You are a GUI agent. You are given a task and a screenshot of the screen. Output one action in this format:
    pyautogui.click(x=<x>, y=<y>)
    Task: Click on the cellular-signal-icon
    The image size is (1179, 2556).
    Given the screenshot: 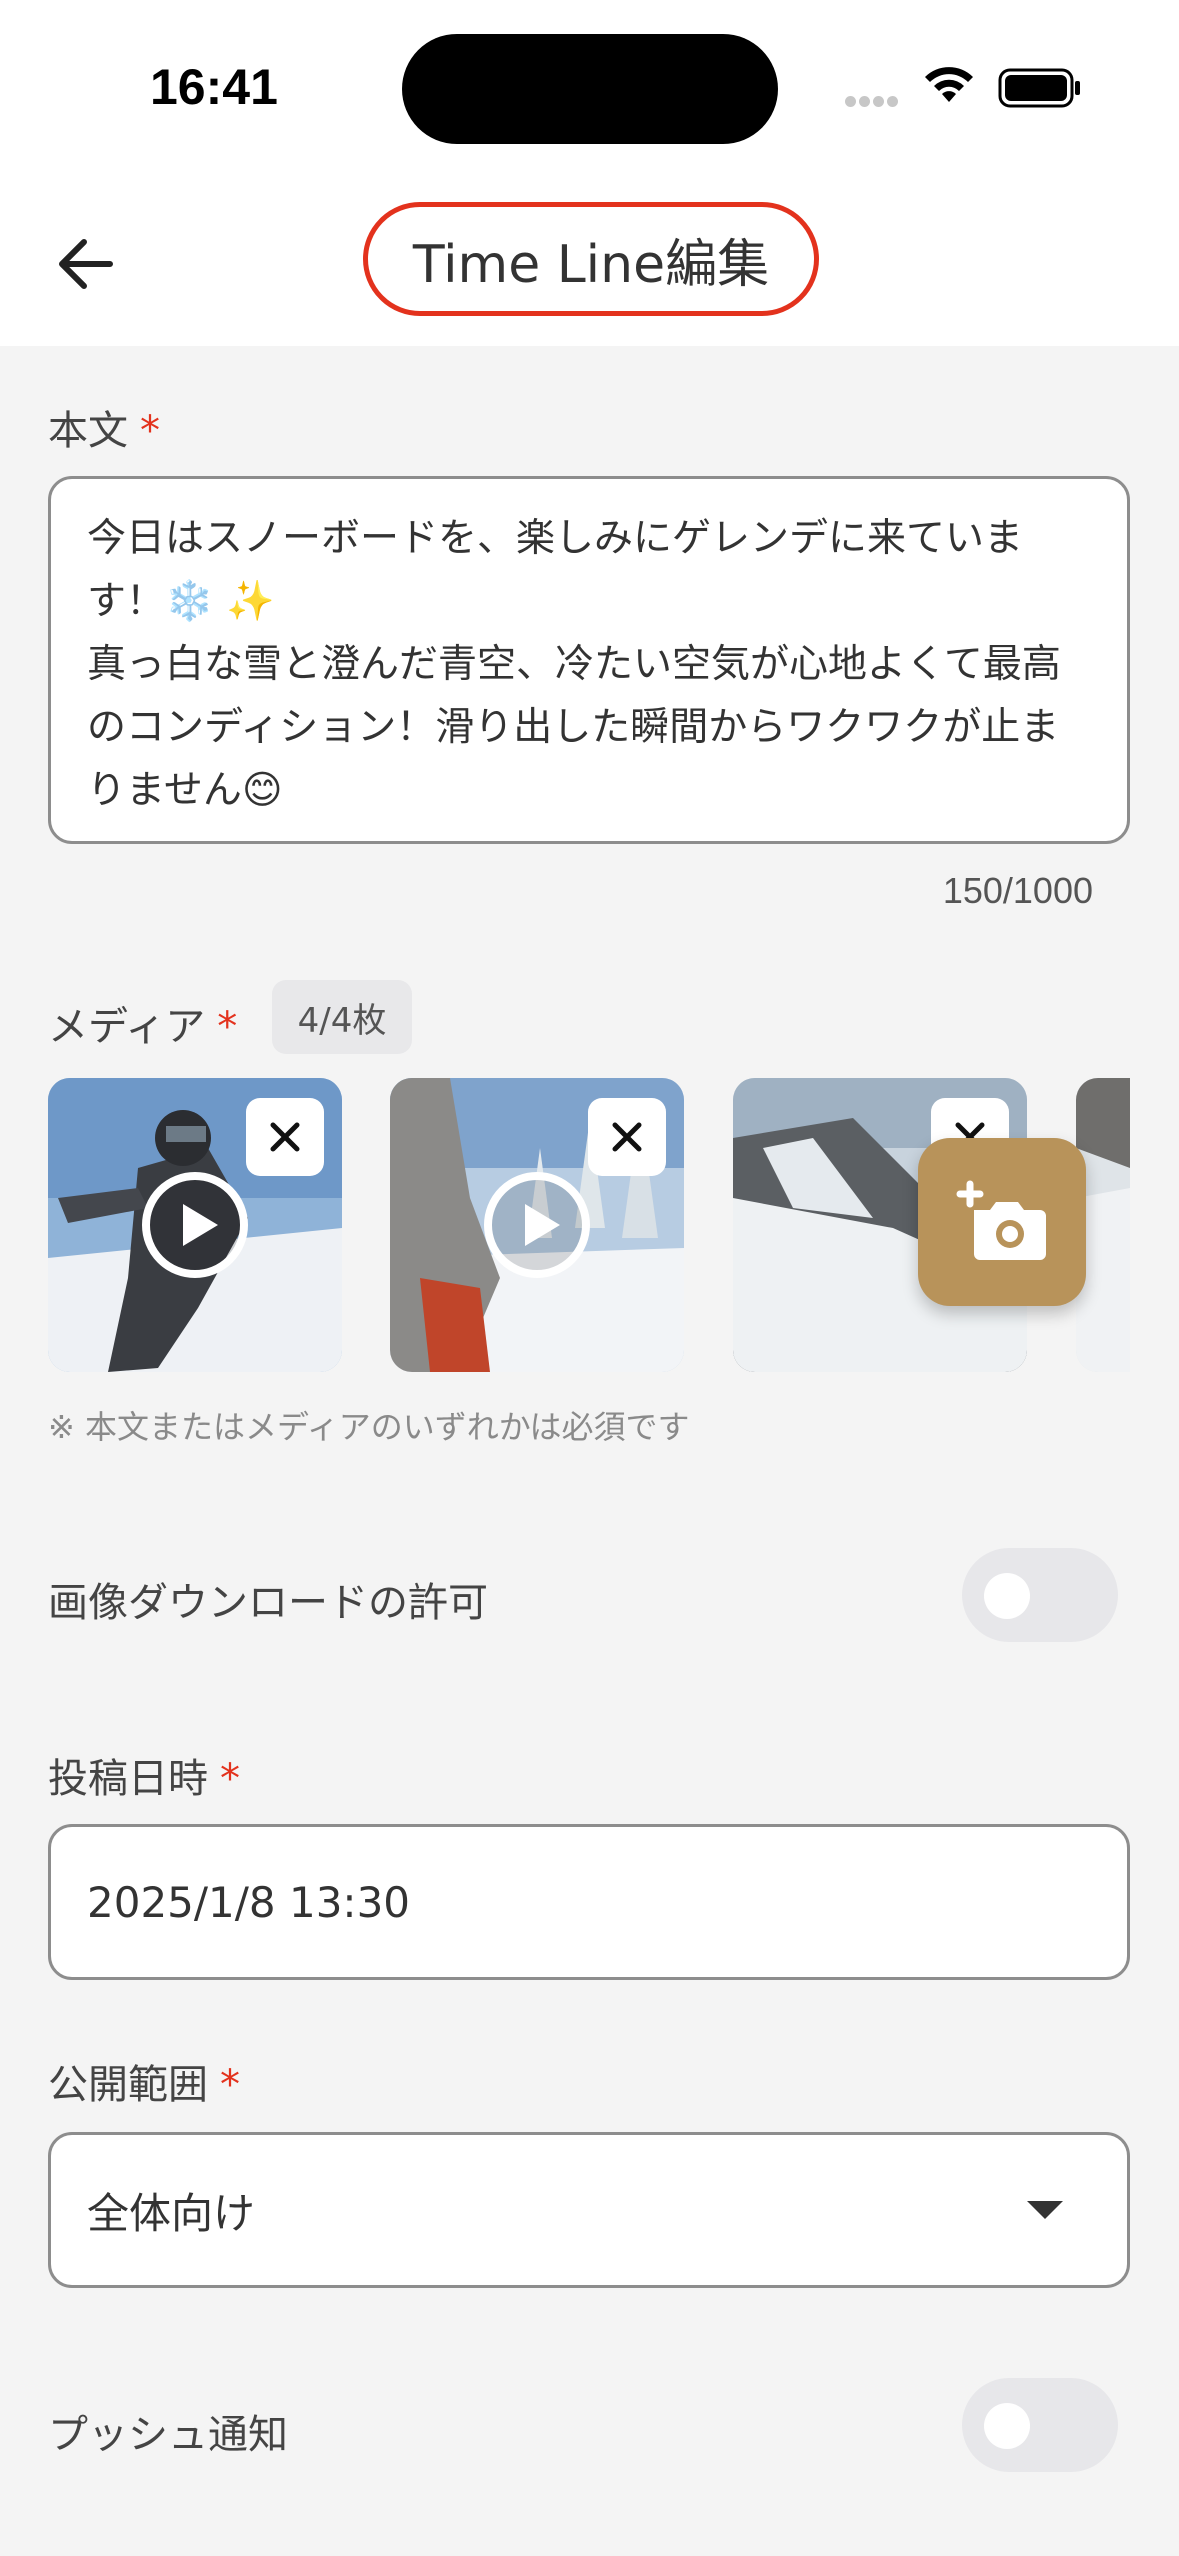 What is the action you would take?
    pyautogui.click(x=873, y=101)
    